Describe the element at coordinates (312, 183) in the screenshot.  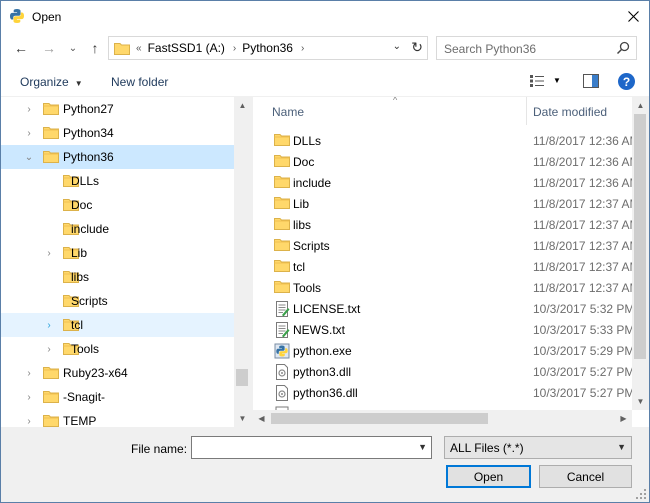
I see `file-name: include` at that location.